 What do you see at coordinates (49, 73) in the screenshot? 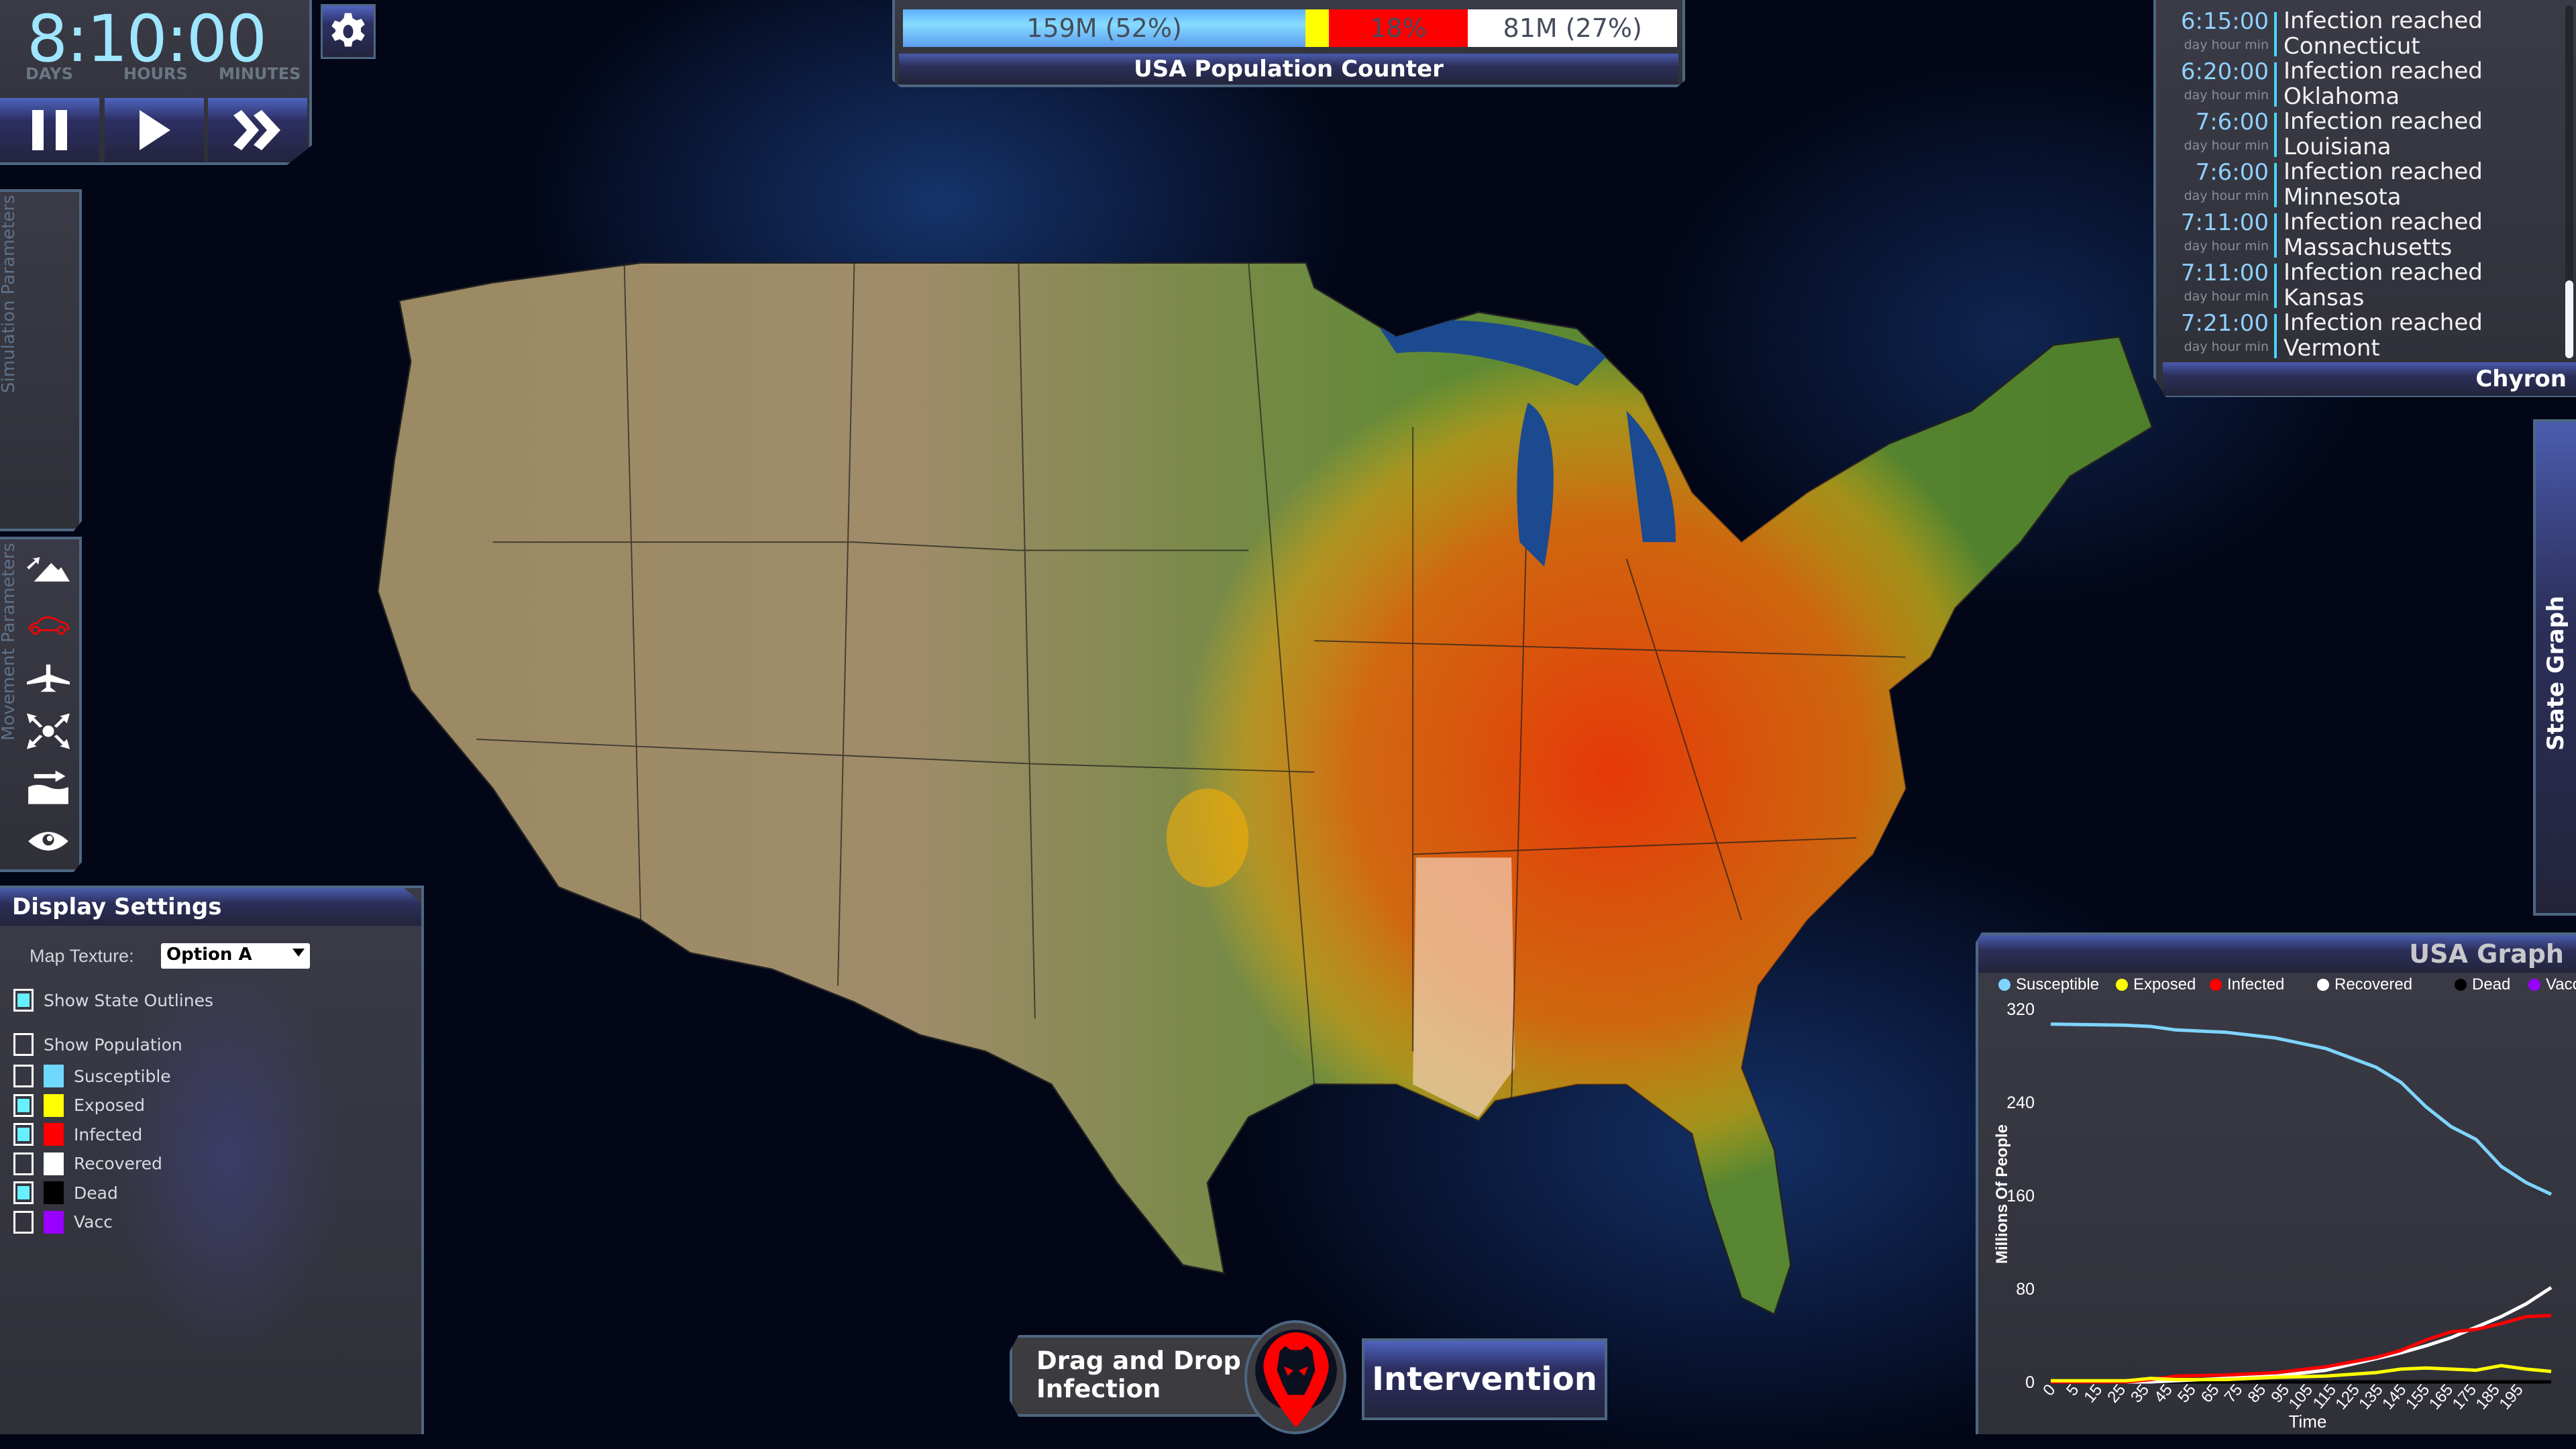
I see `days-label: DAYS` at bounding box center [49, 73].